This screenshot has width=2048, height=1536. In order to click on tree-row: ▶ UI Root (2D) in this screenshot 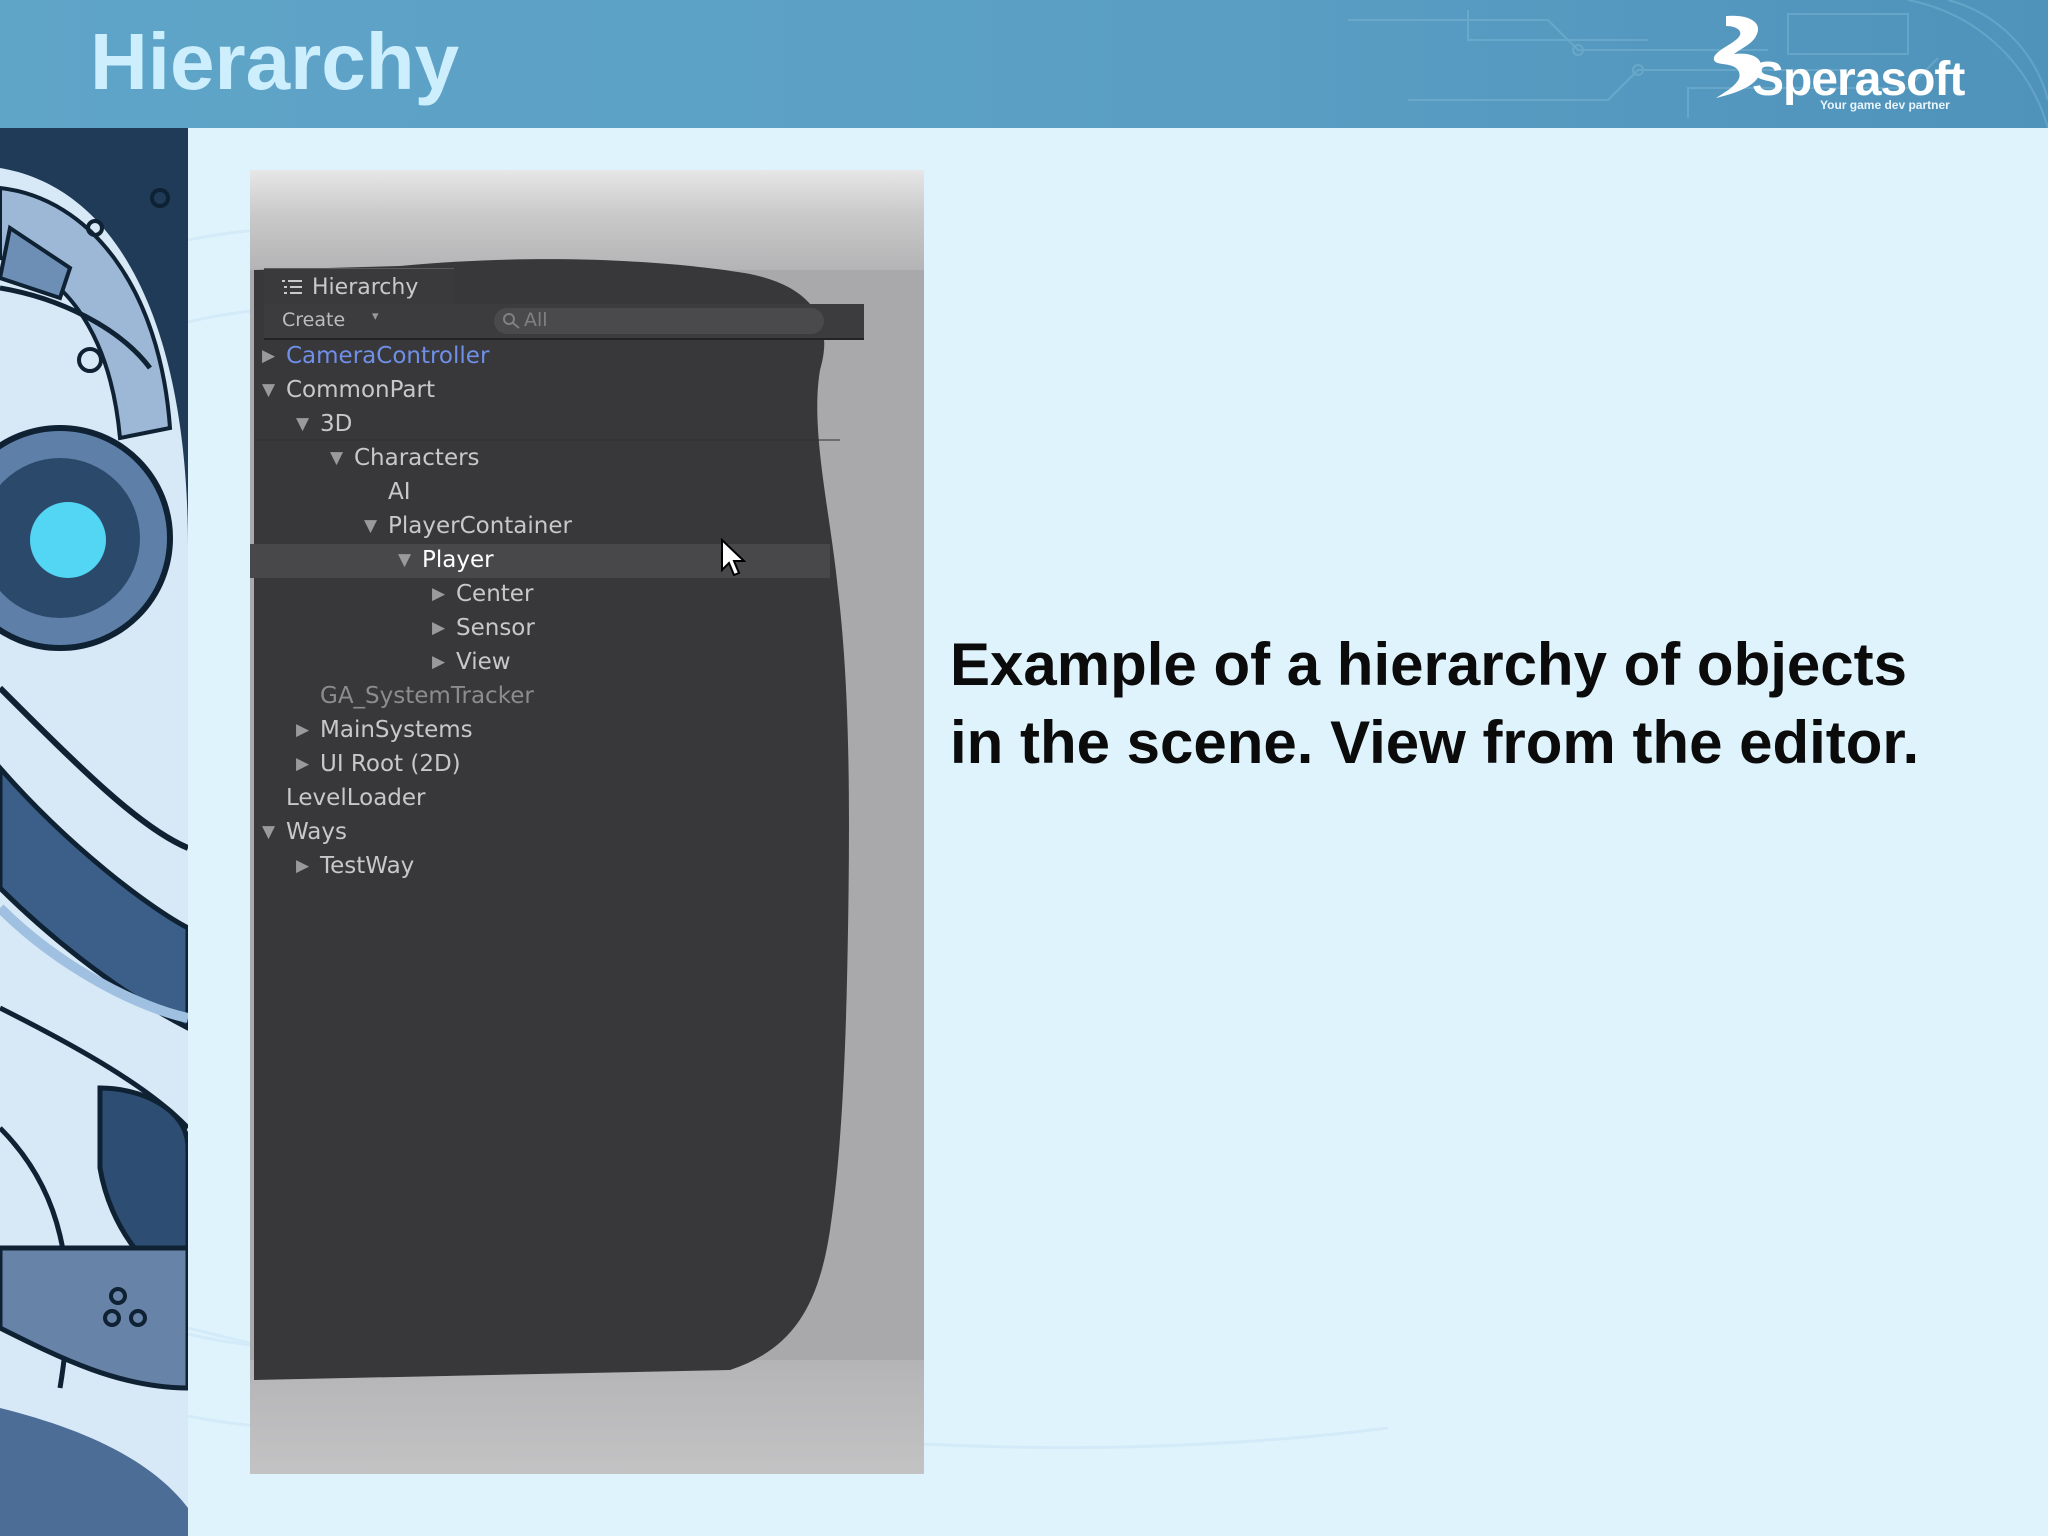, I will do `click(540, 765)`.